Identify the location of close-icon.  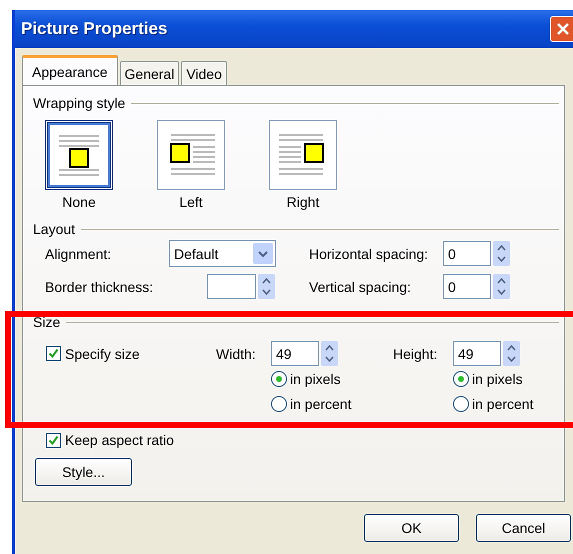
(563, 29).